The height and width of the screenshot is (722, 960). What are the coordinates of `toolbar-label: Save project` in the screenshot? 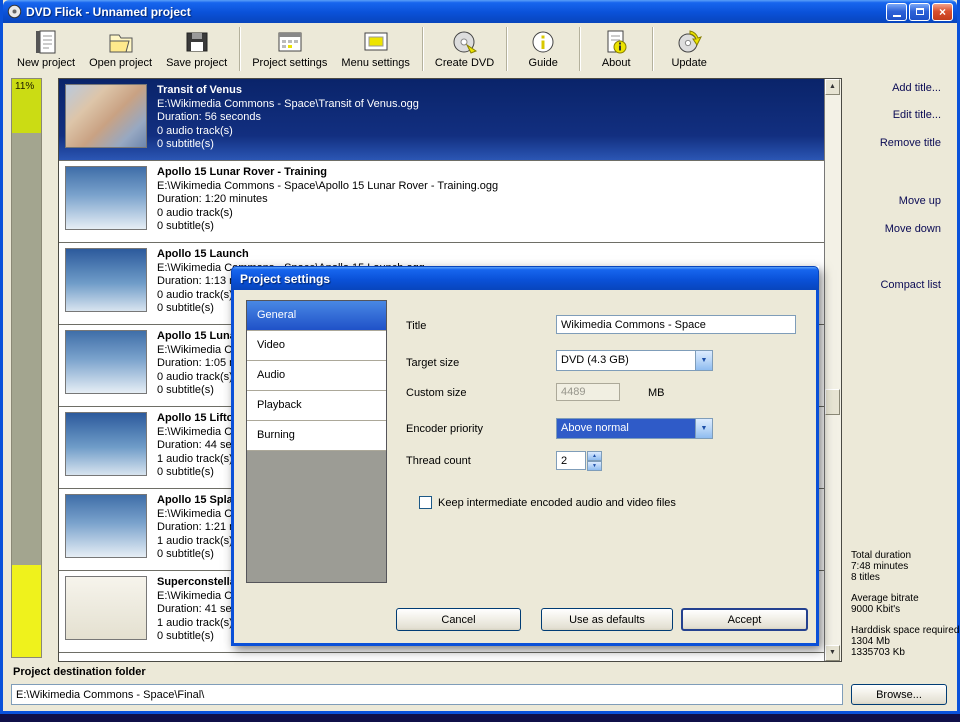 It's located at (197, 63).